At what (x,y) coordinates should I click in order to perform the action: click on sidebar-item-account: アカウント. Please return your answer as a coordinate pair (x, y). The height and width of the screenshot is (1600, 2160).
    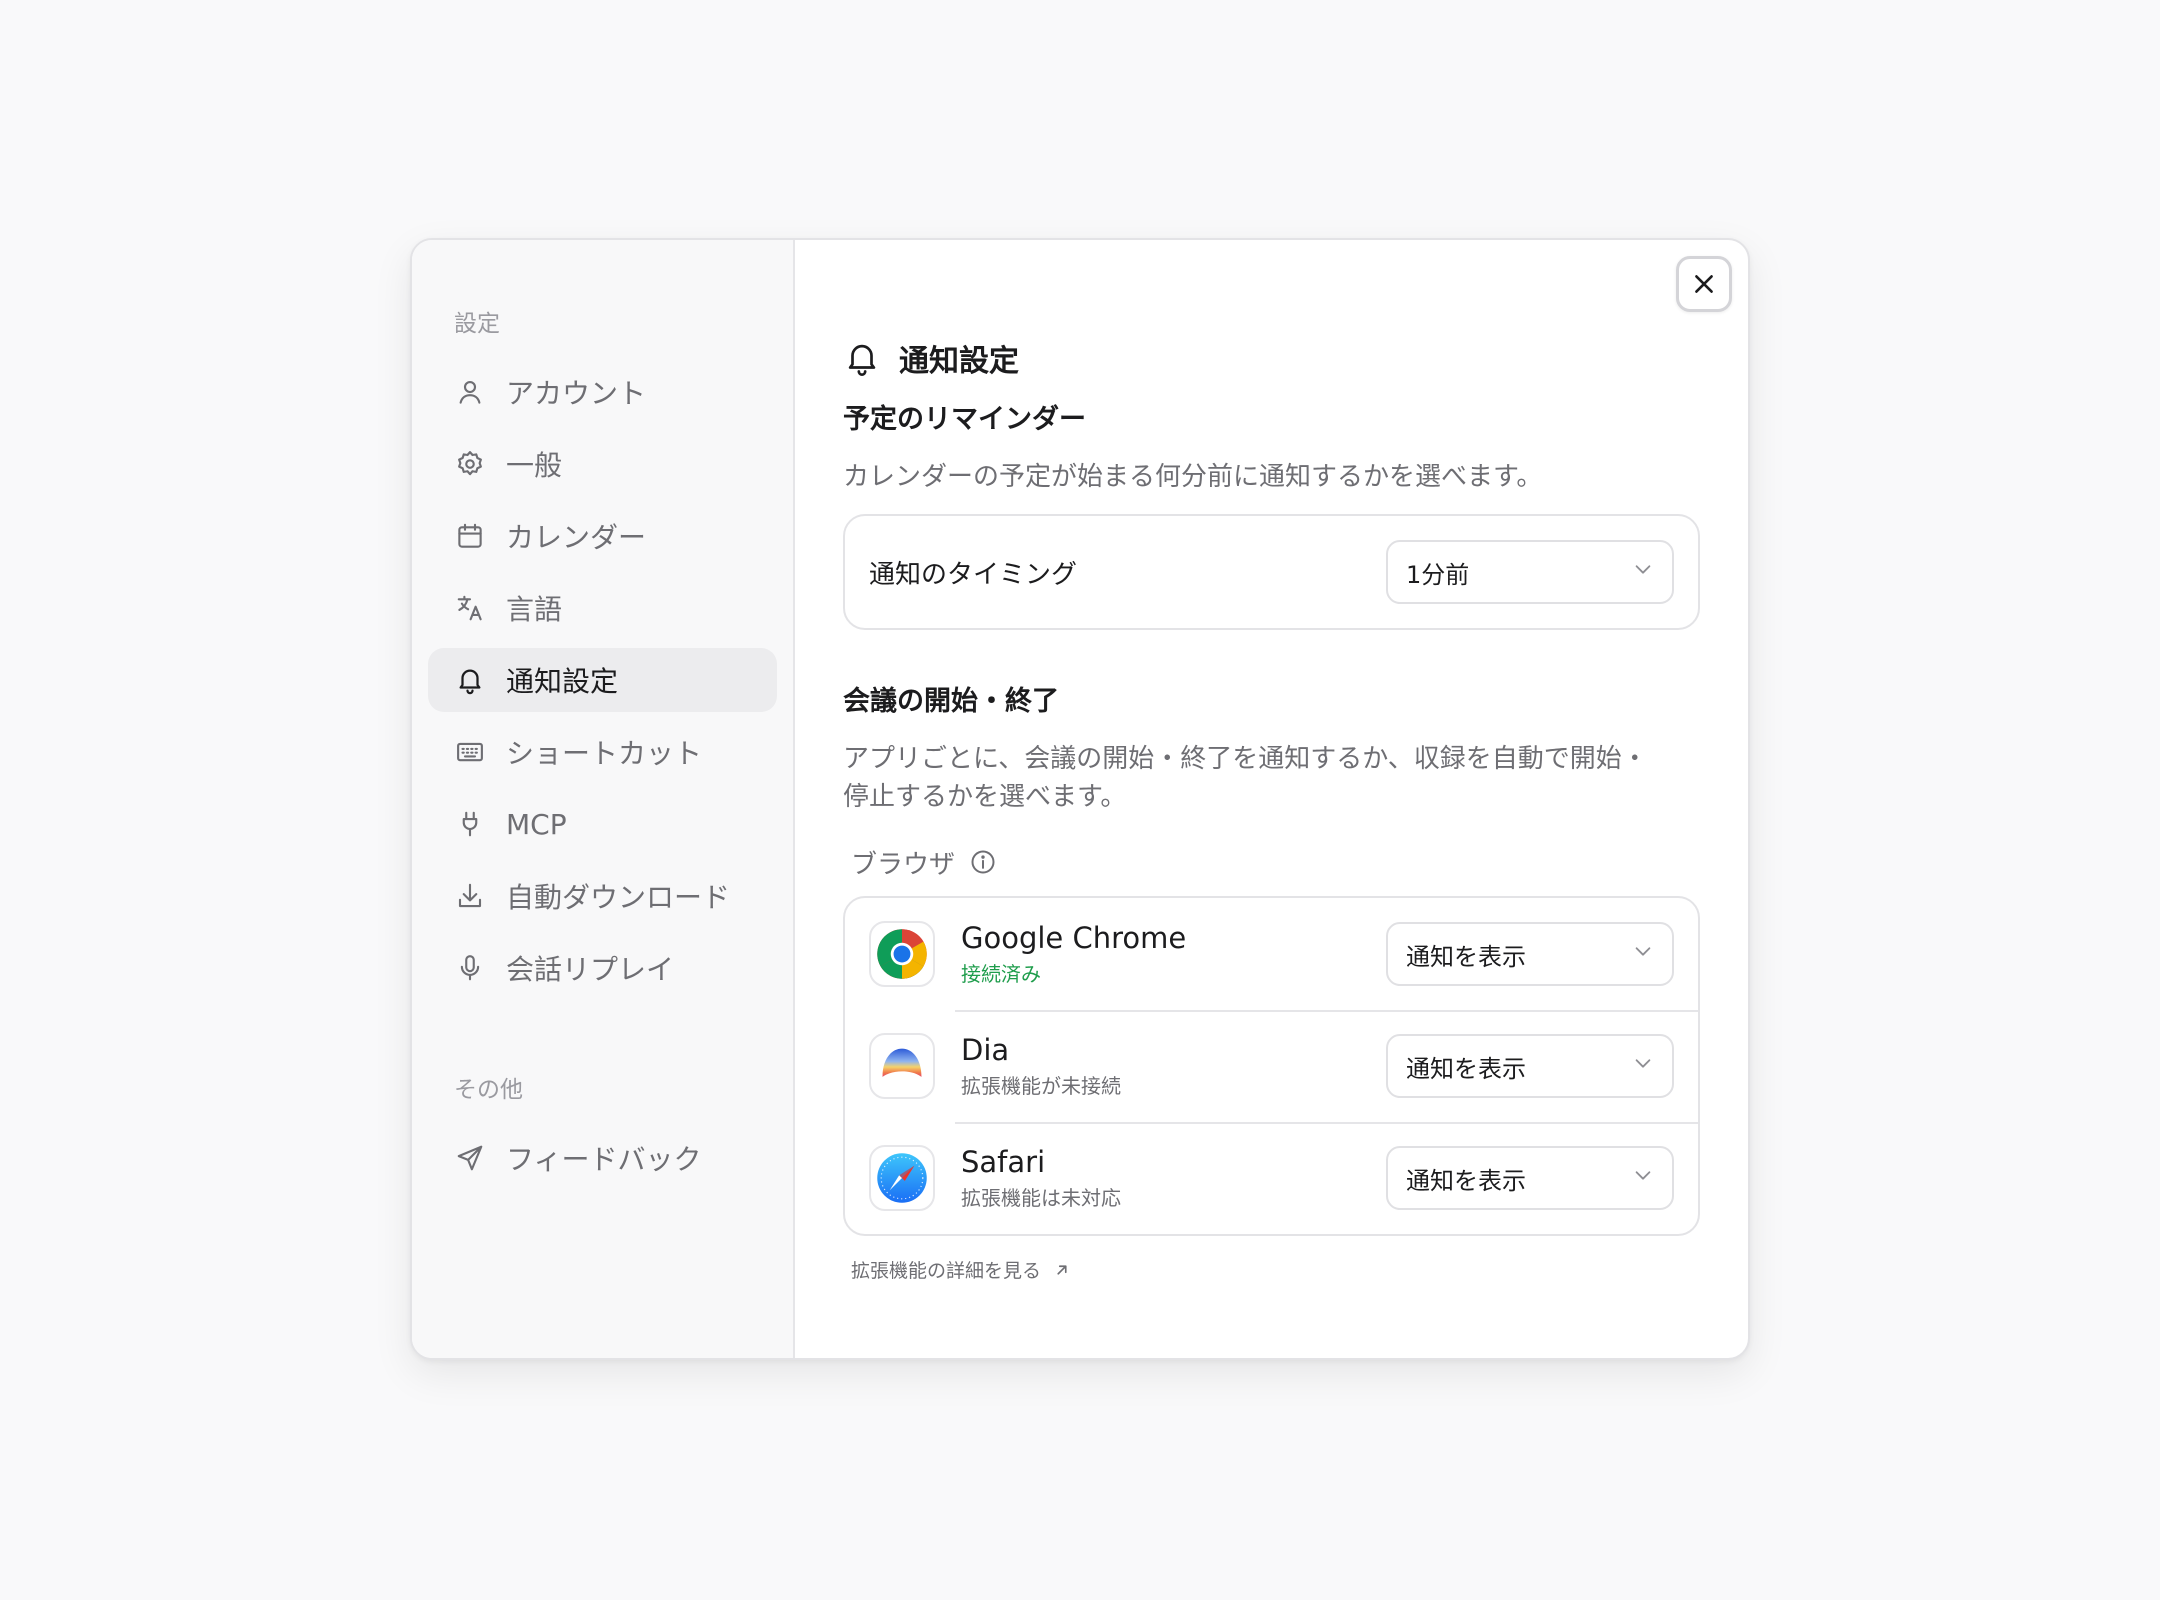
    Looking at the image, I should click on (602, 392).